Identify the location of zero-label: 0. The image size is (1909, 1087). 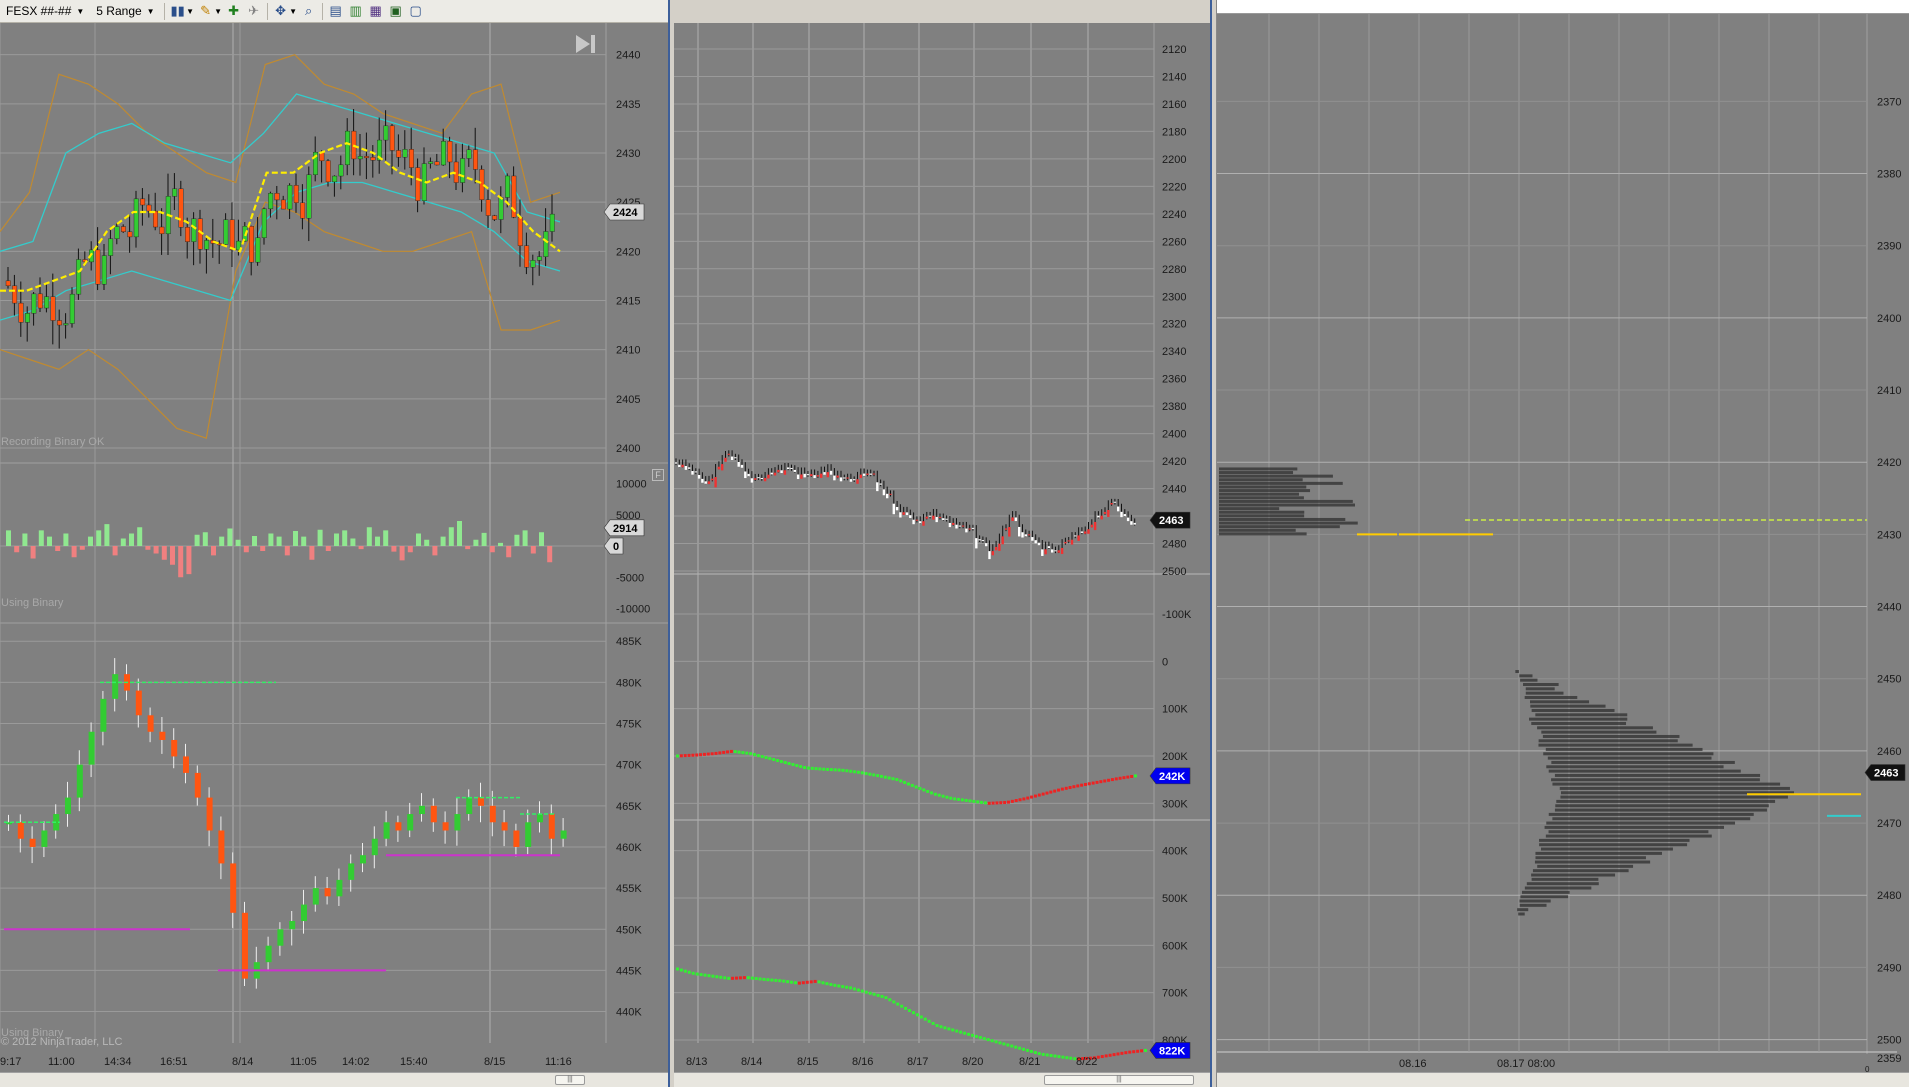
(1867, 1068).